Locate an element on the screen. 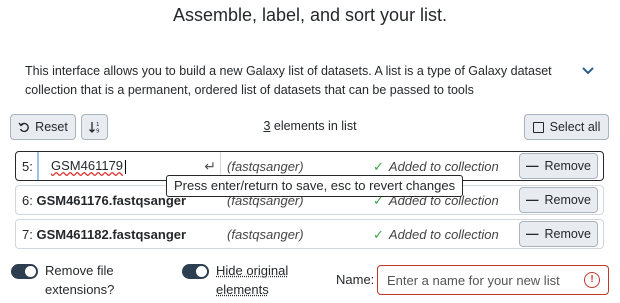  remove-extensions-line2: extensions? is located at coordinates (80, 289).